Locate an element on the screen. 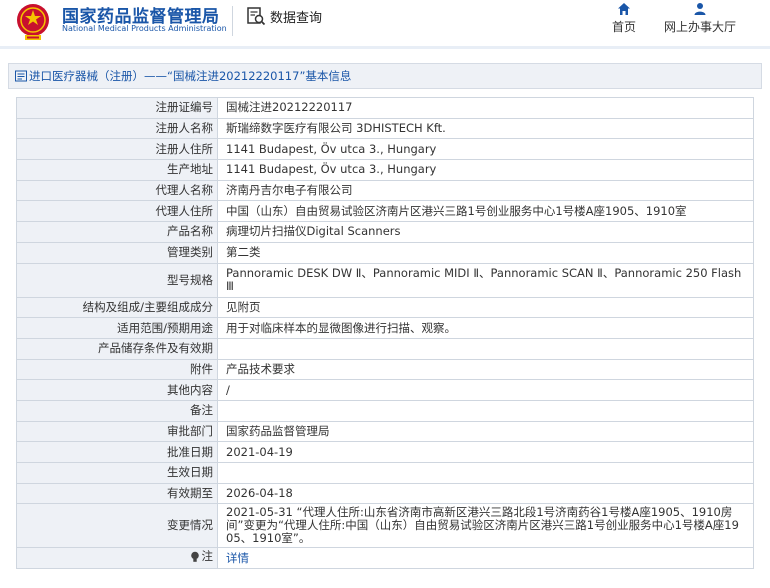  table-row: 有效期至 2026-04-18 is located at coordinates (385, 493).